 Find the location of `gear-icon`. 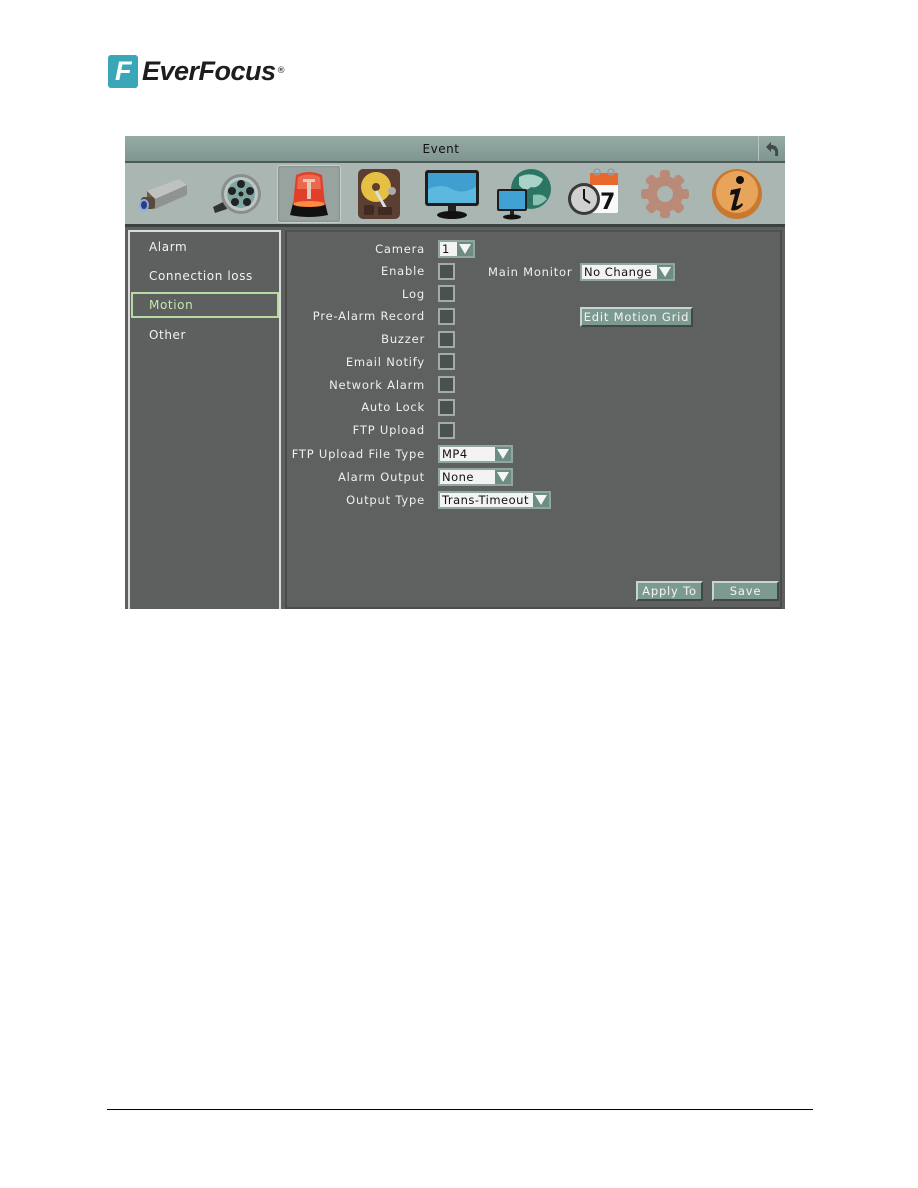

gear-icon is located at coordinates (665, 194).